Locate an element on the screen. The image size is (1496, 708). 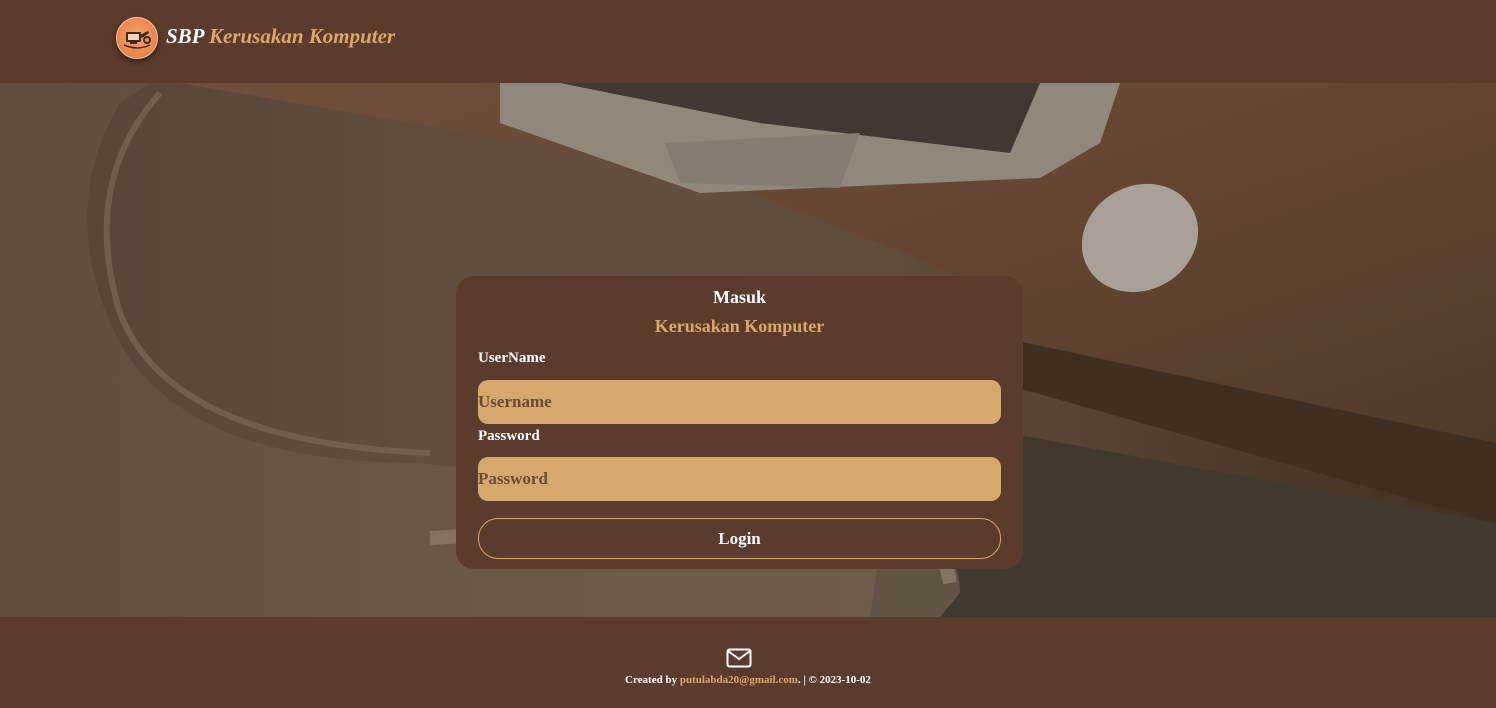
footer-email-link: putulabda20@gmail.com is located at coordinates (739, 680).